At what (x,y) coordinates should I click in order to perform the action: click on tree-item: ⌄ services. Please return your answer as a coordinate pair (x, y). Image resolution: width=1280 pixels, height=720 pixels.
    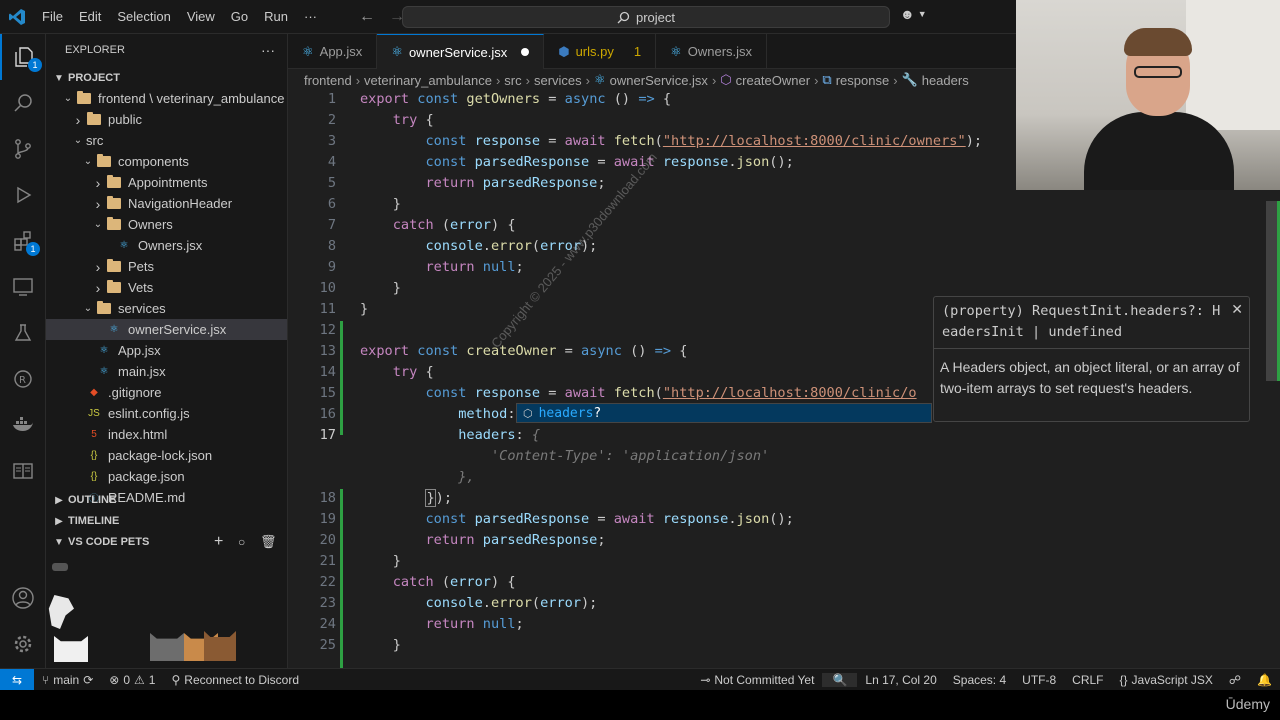
    Looking at the image, I should click on (166, 308).